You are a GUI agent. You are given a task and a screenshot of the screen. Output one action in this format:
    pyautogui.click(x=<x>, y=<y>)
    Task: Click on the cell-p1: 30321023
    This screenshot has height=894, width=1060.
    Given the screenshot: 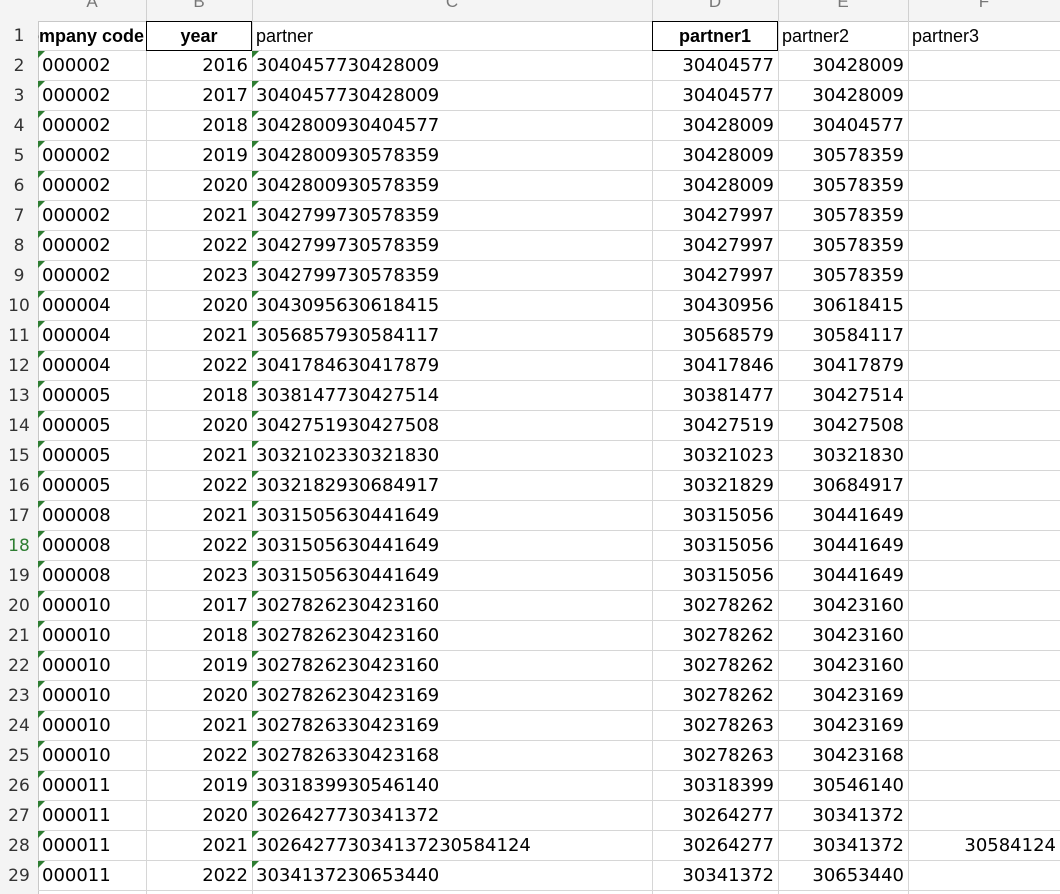 What is the action you would take?
    pyautogui.click(x=715, y=456)
    